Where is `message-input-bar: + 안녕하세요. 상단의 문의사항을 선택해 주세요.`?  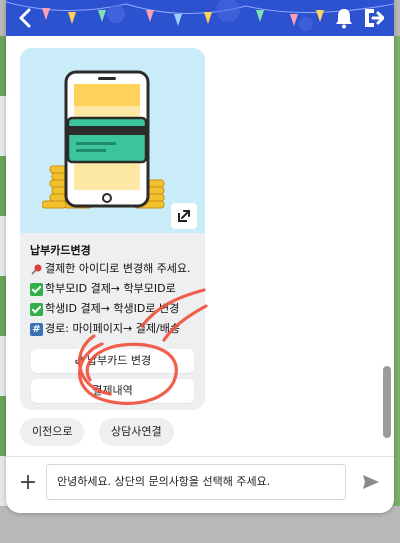
message-input-bar: + 안녕하세요. 상단의 문의사항을 선택해 주세요. is located at coordinates (200, 484).